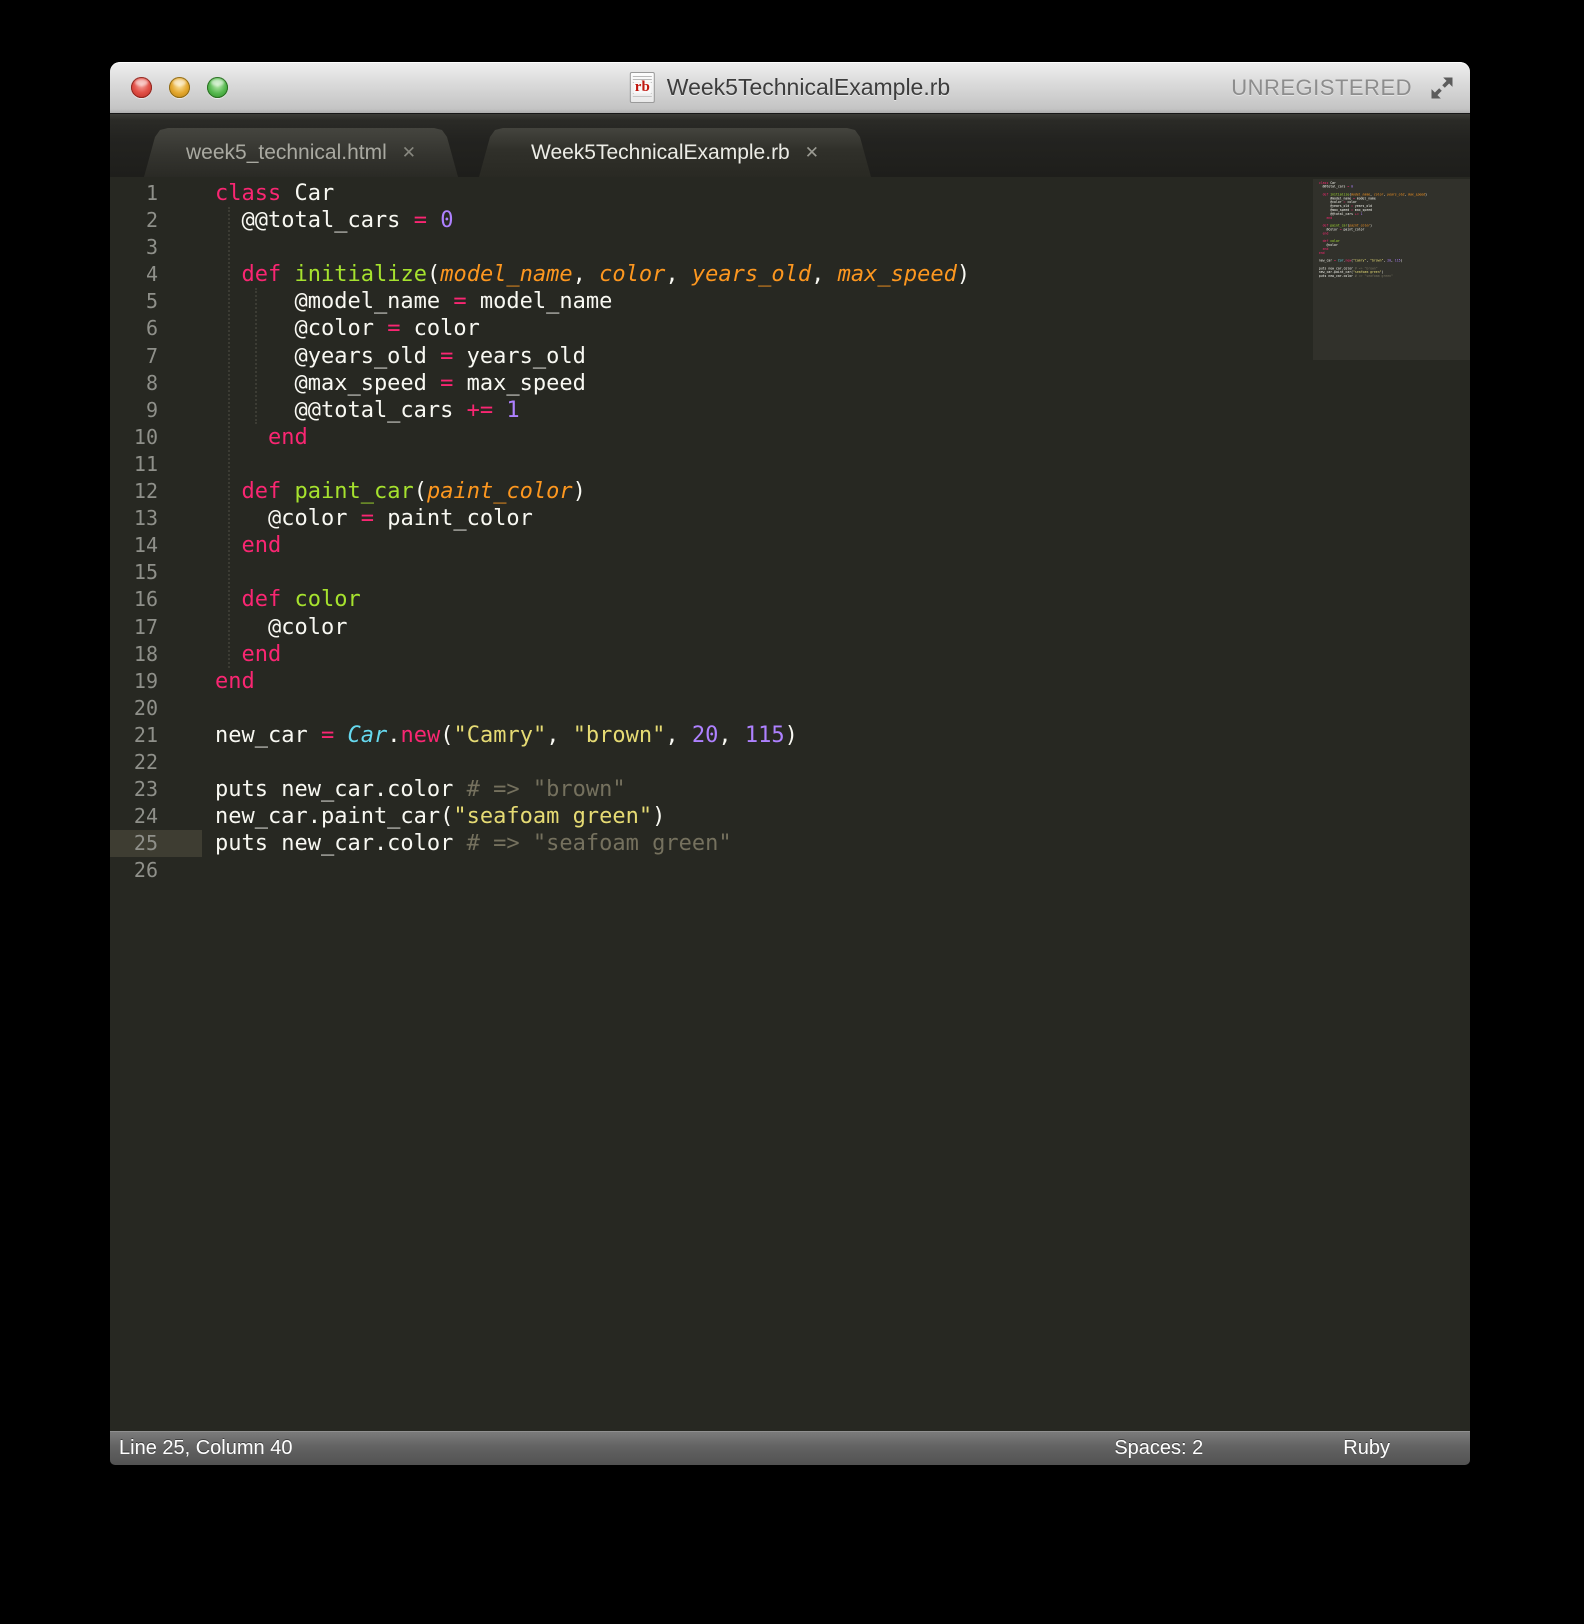  What do you see at coordinates (790, 708) in the screenshot?
I see `code-line: 20` at bounding box center [790, 708].